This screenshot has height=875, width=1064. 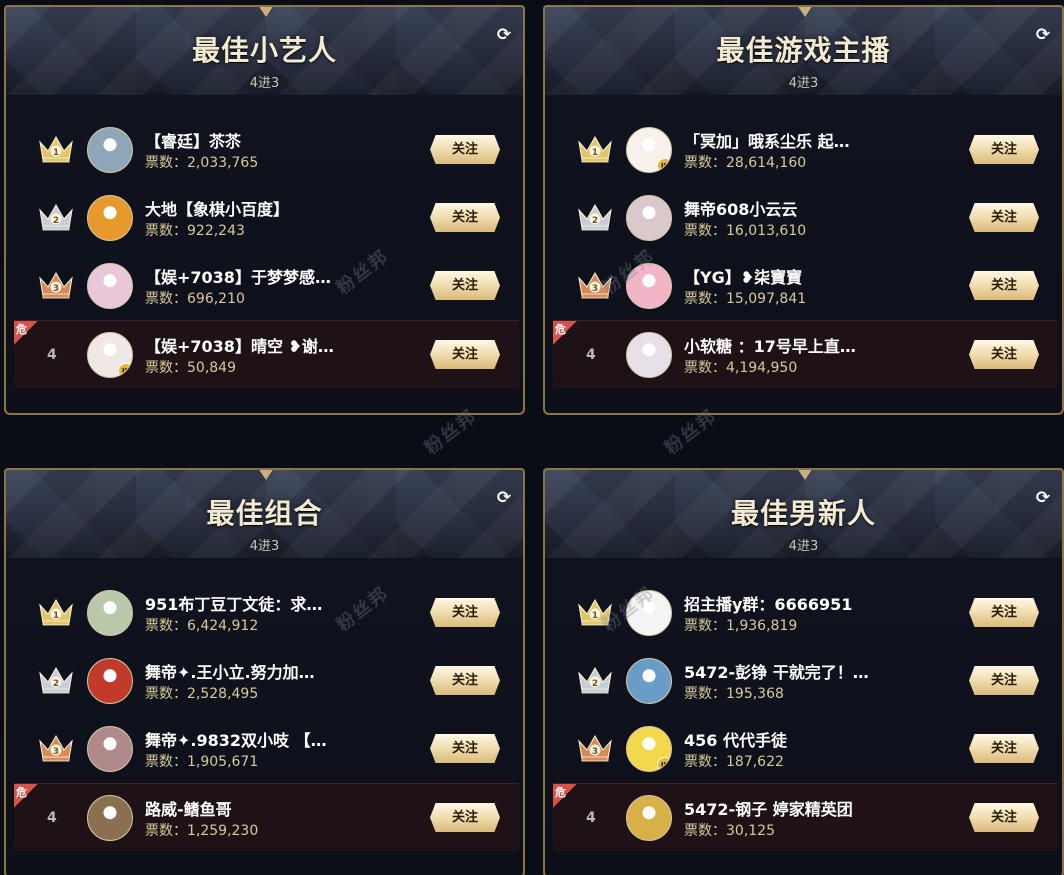 What do you see at coordinates (740, 367) in the screenshot?
I see `vote-count: 票数：4,194,950` at bounding box center [740, 367].